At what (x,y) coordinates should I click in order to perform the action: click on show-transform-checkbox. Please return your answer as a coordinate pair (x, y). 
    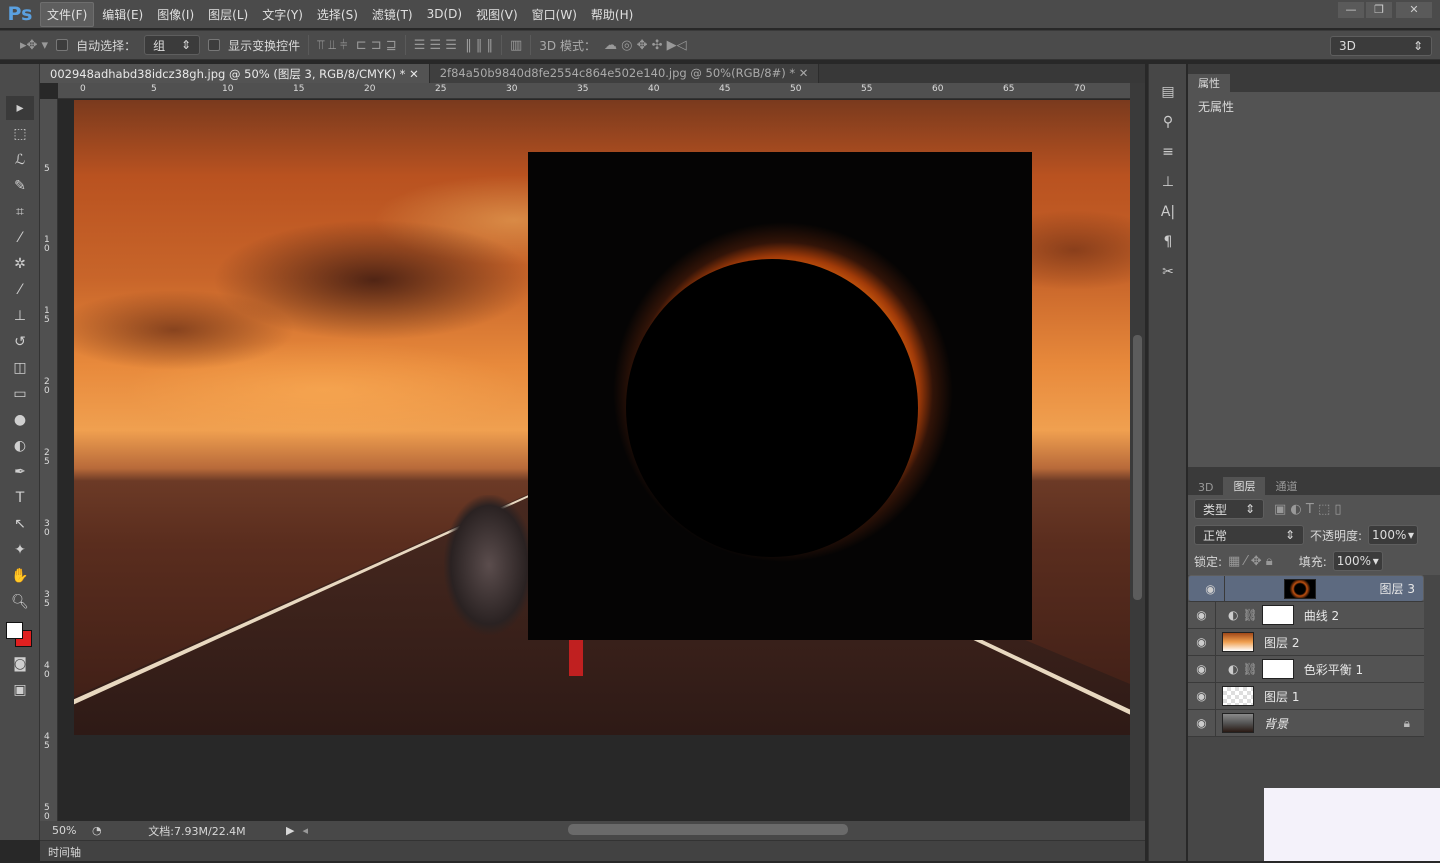
    Looking at the image, I should click on (214, 45).